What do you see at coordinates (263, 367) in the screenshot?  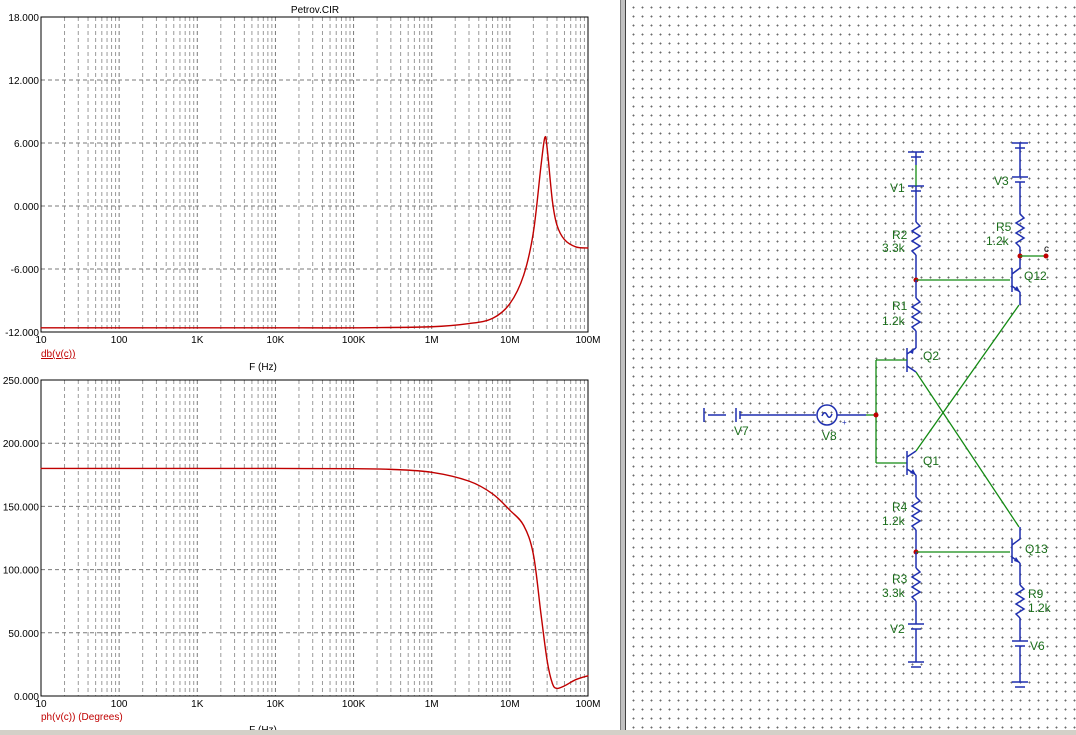 I see `x-axis-label-top: F (Hz)` at bounding box center [263, 367].